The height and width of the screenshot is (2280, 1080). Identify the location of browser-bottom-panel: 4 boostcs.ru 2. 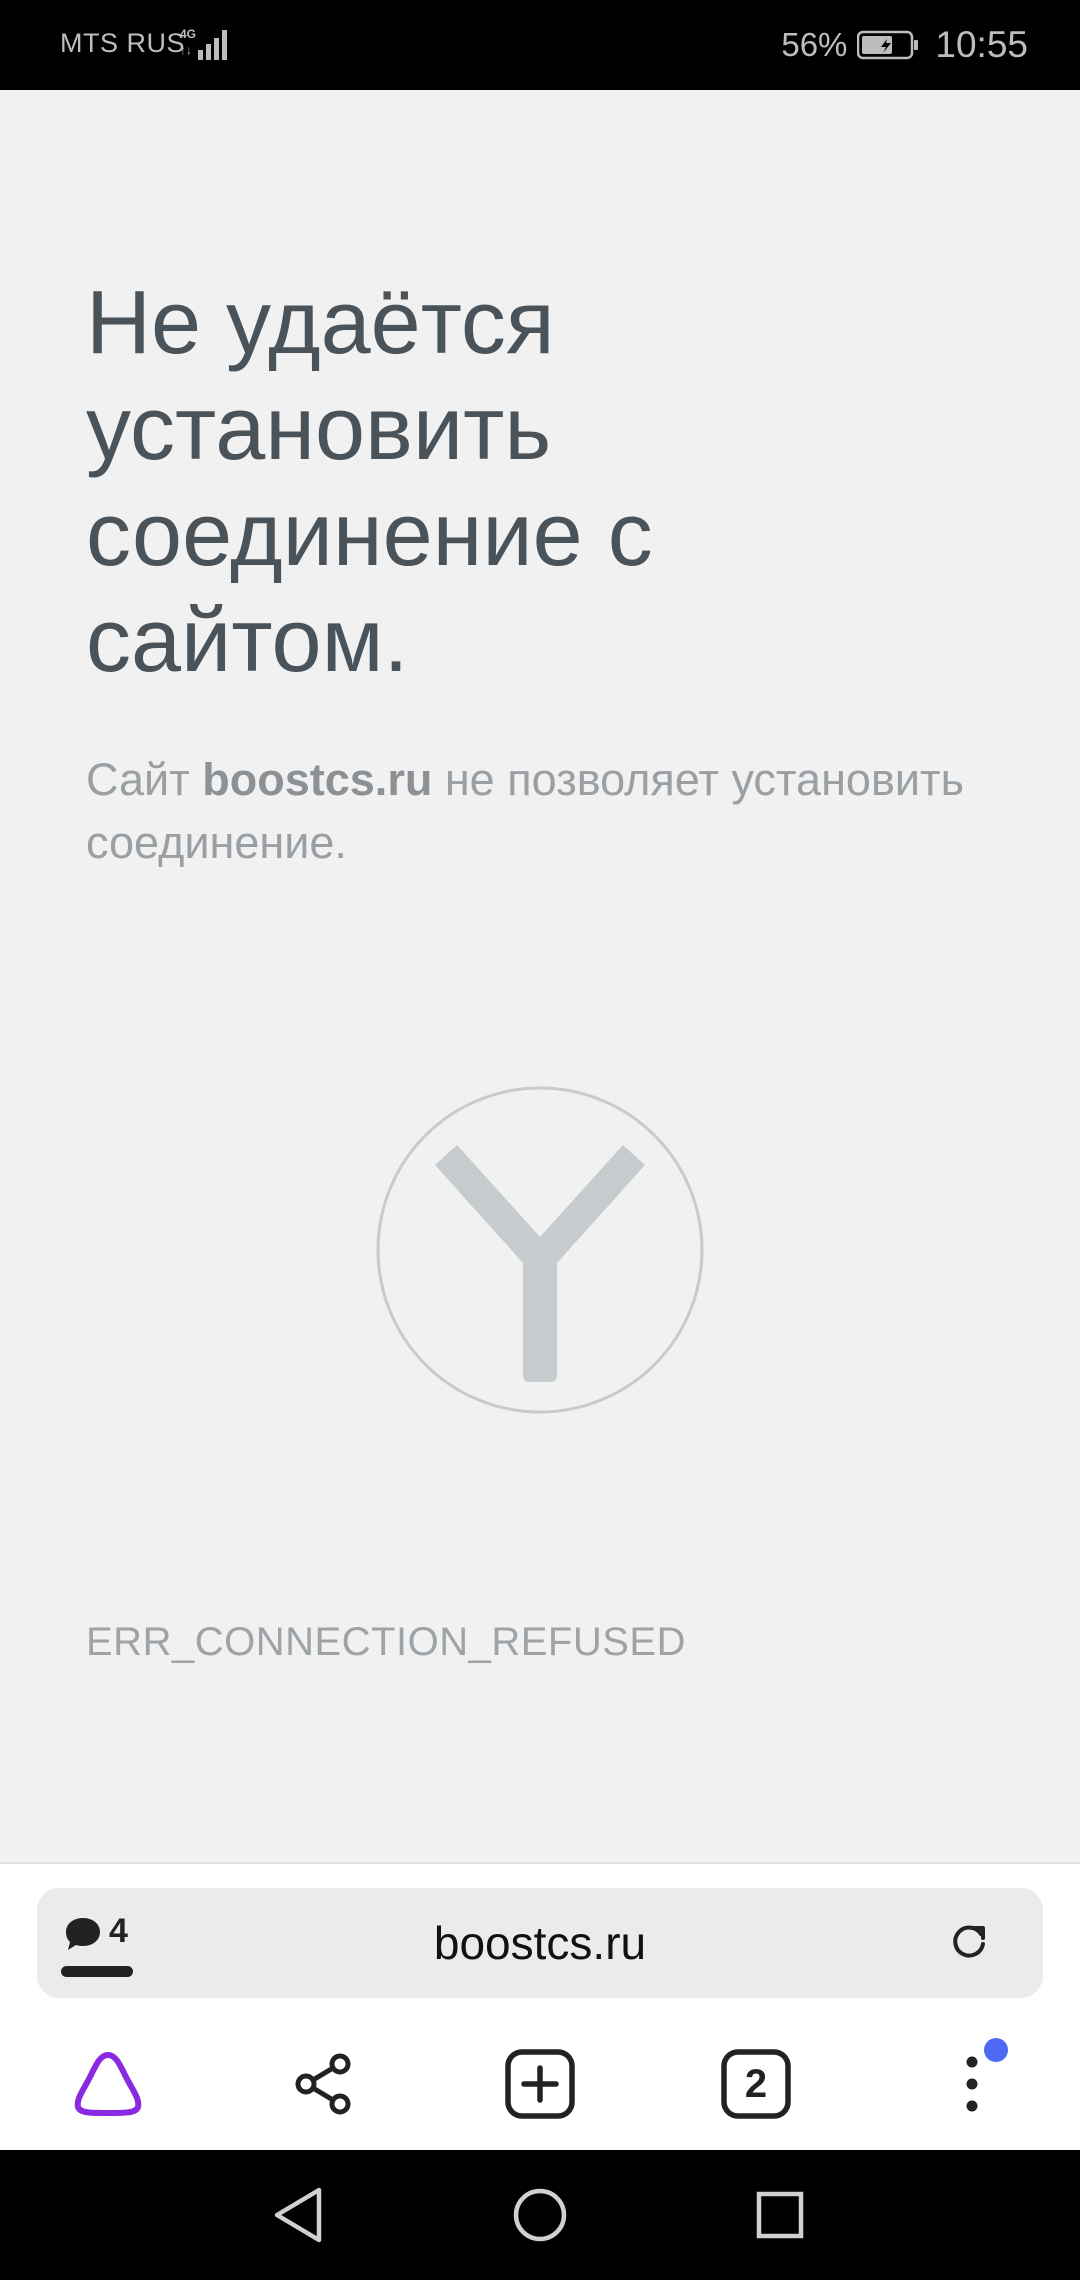
(540, 2007).